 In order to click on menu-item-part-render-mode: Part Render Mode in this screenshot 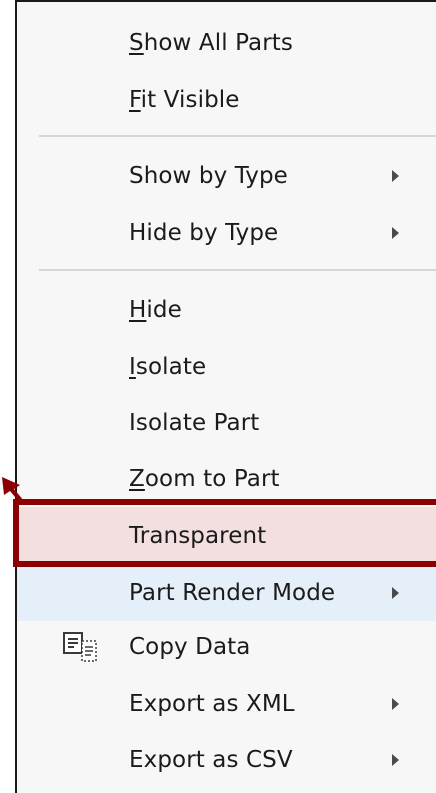, I will do `click(226, 592)`.